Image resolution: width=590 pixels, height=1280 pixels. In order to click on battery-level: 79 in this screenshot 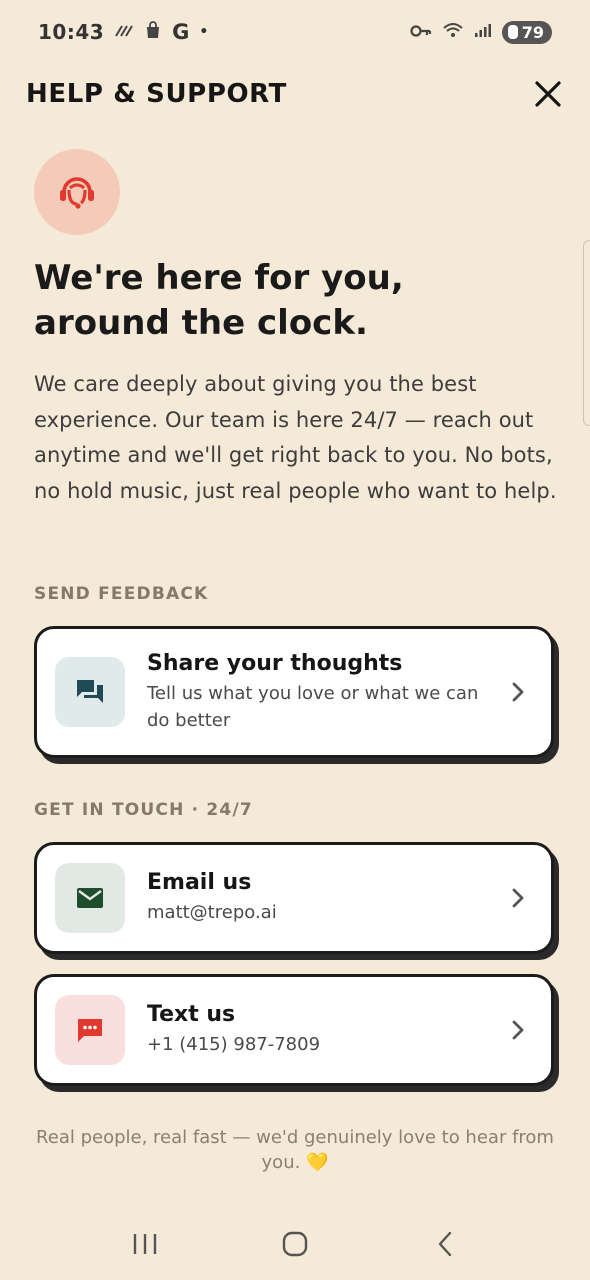, I will do `click(532, 32)`.